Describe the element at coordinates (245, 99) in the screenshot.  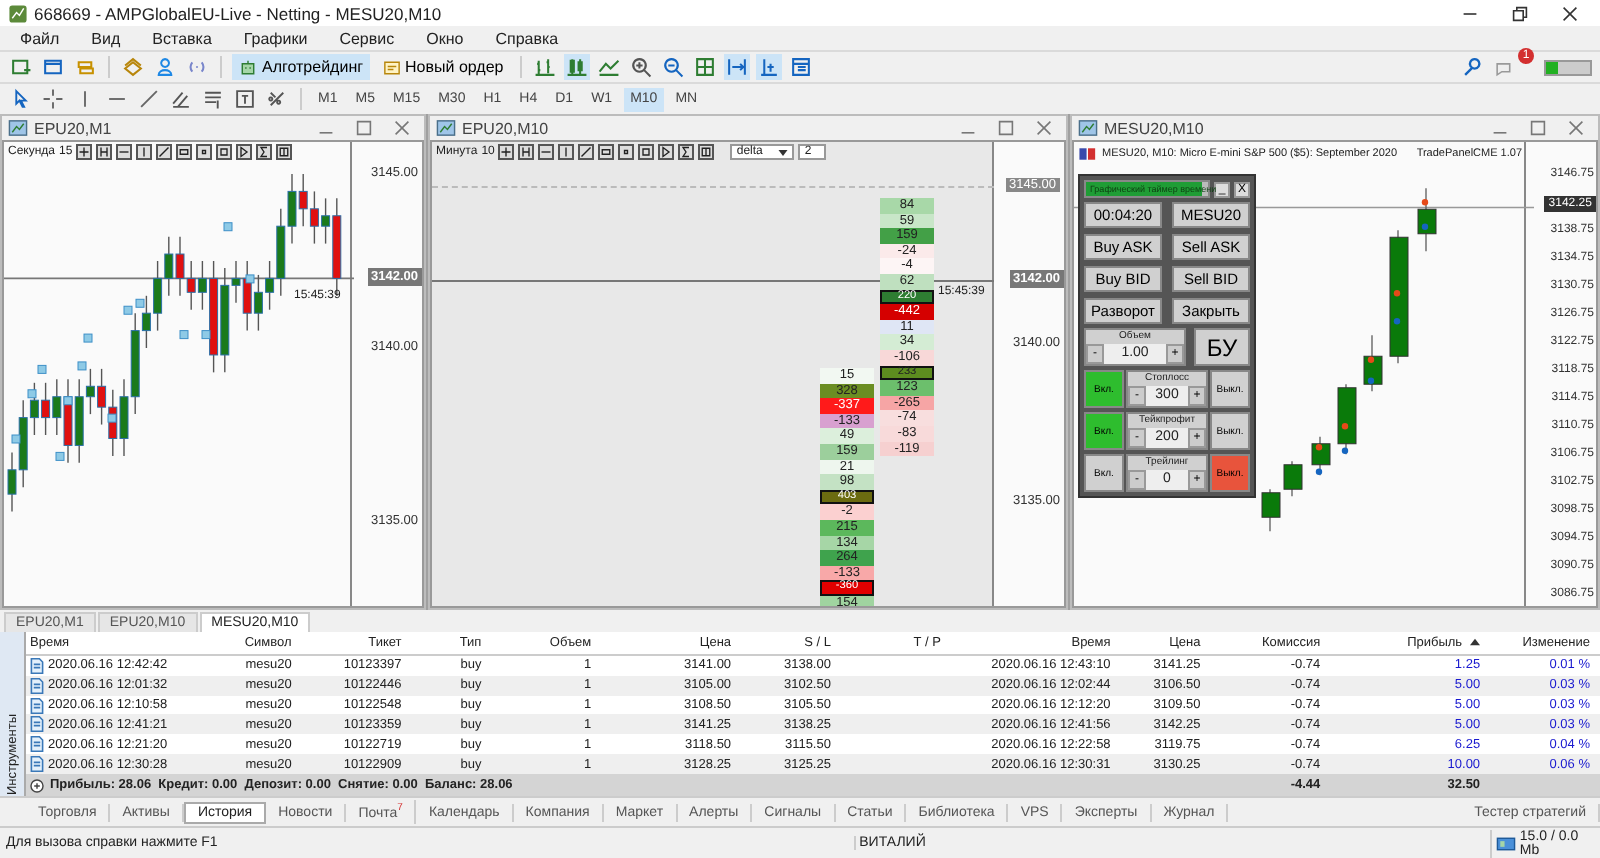
I see `text-icon` at that location.